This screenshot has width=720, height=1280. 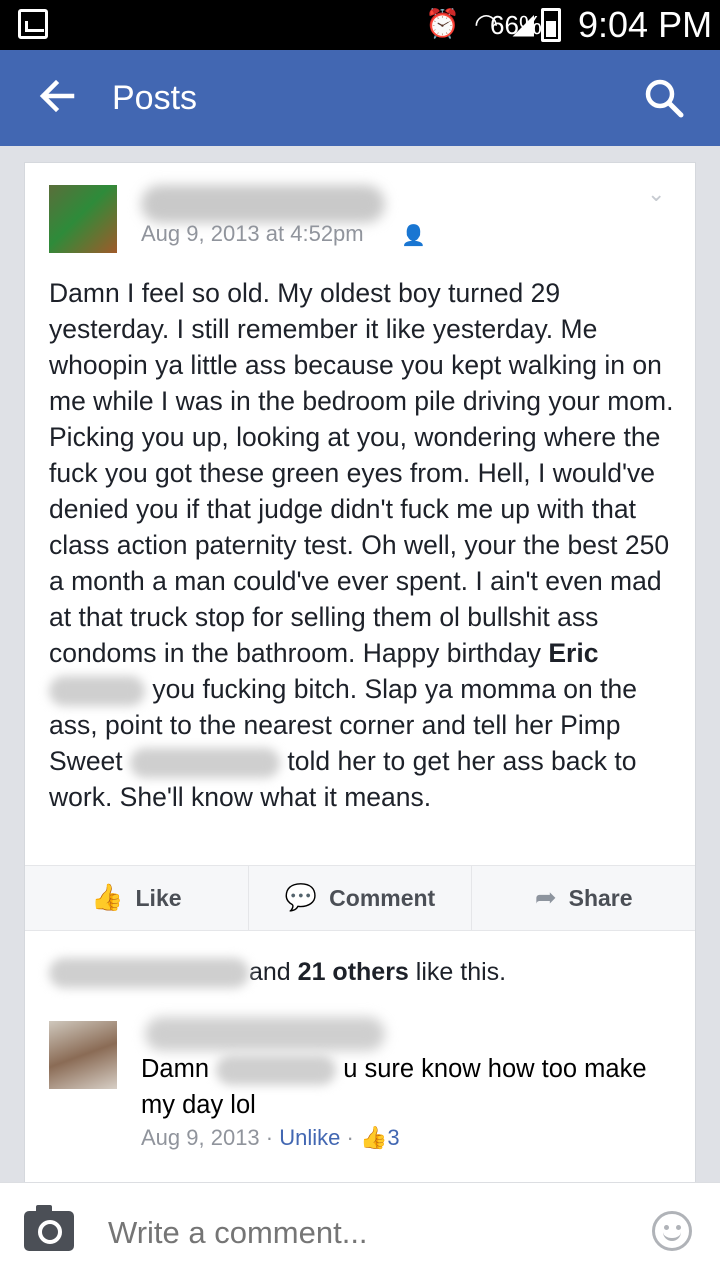 I want to click on comment-meta: Aug 9, 2013 · Unlike · 👍3, so click(x=270, y=1138).